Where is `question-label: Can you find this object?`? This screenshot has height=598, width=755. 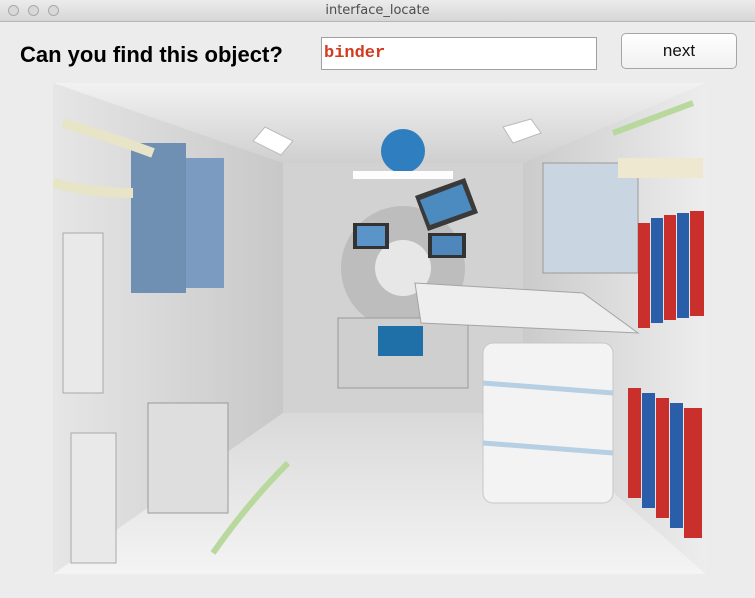
question-label: Can you find this object? is located at coordinates (151, 54).